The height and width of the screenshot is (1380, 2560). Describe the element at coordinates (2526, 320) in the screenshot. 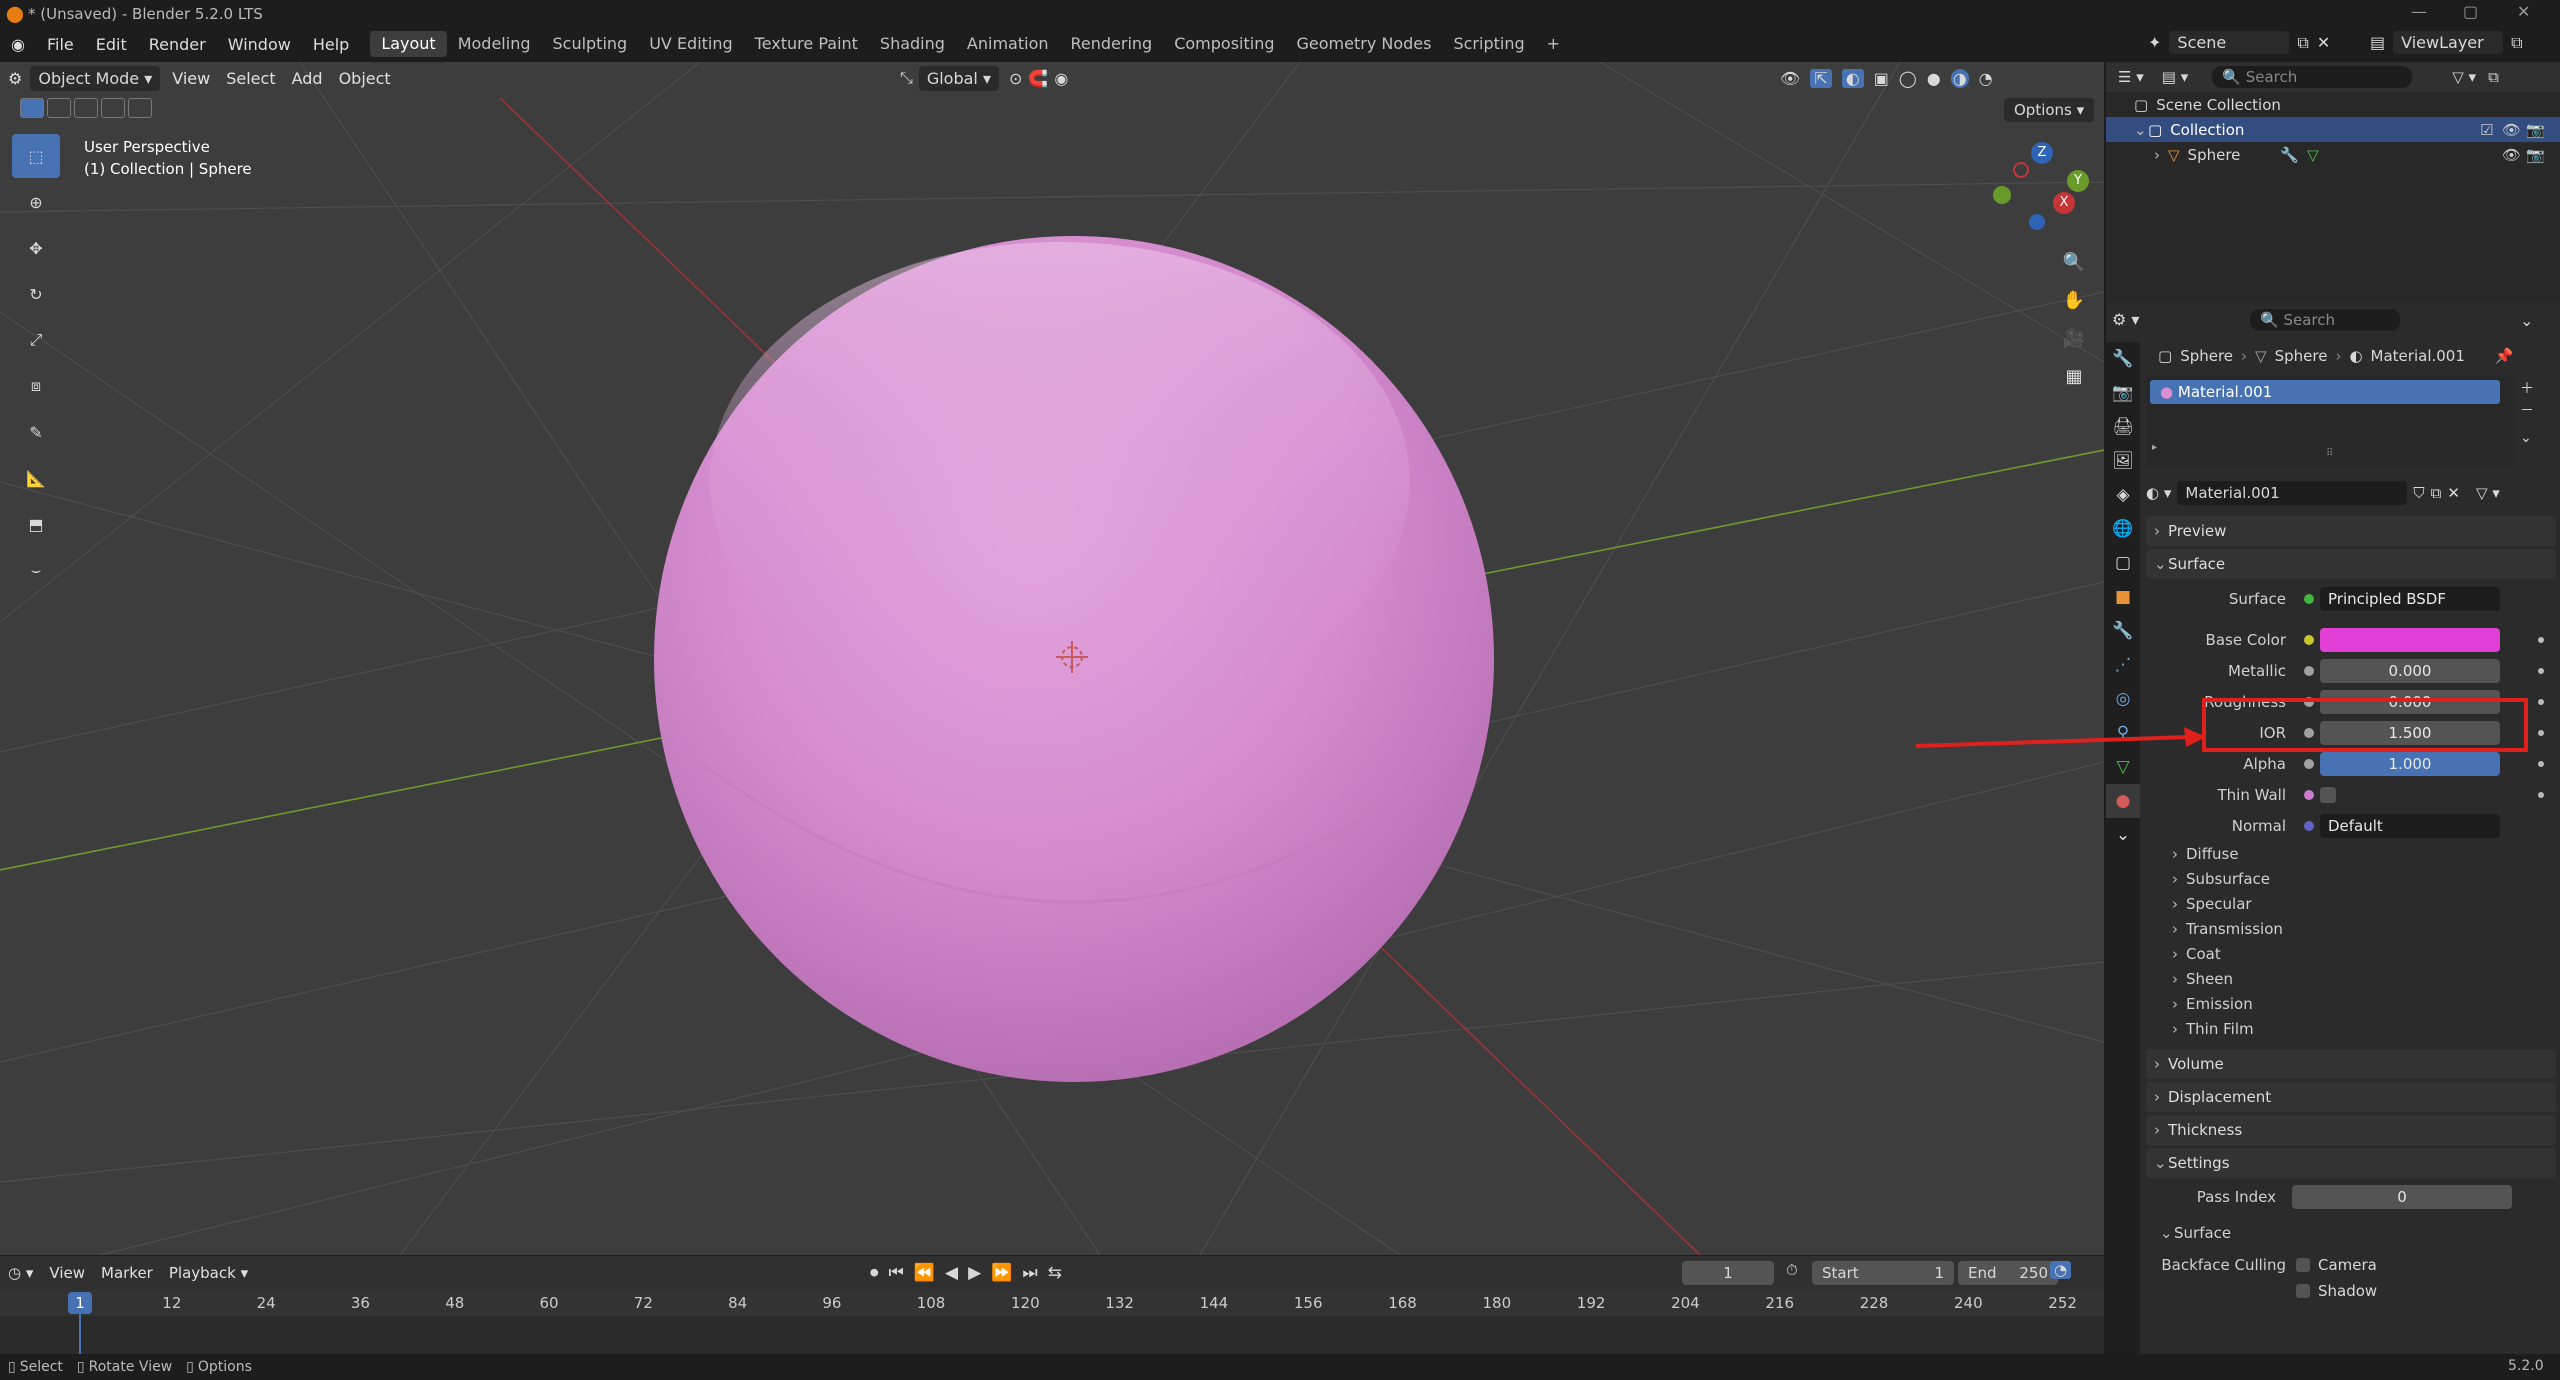

I see `options-chevron-icon: ⌄` at that location.